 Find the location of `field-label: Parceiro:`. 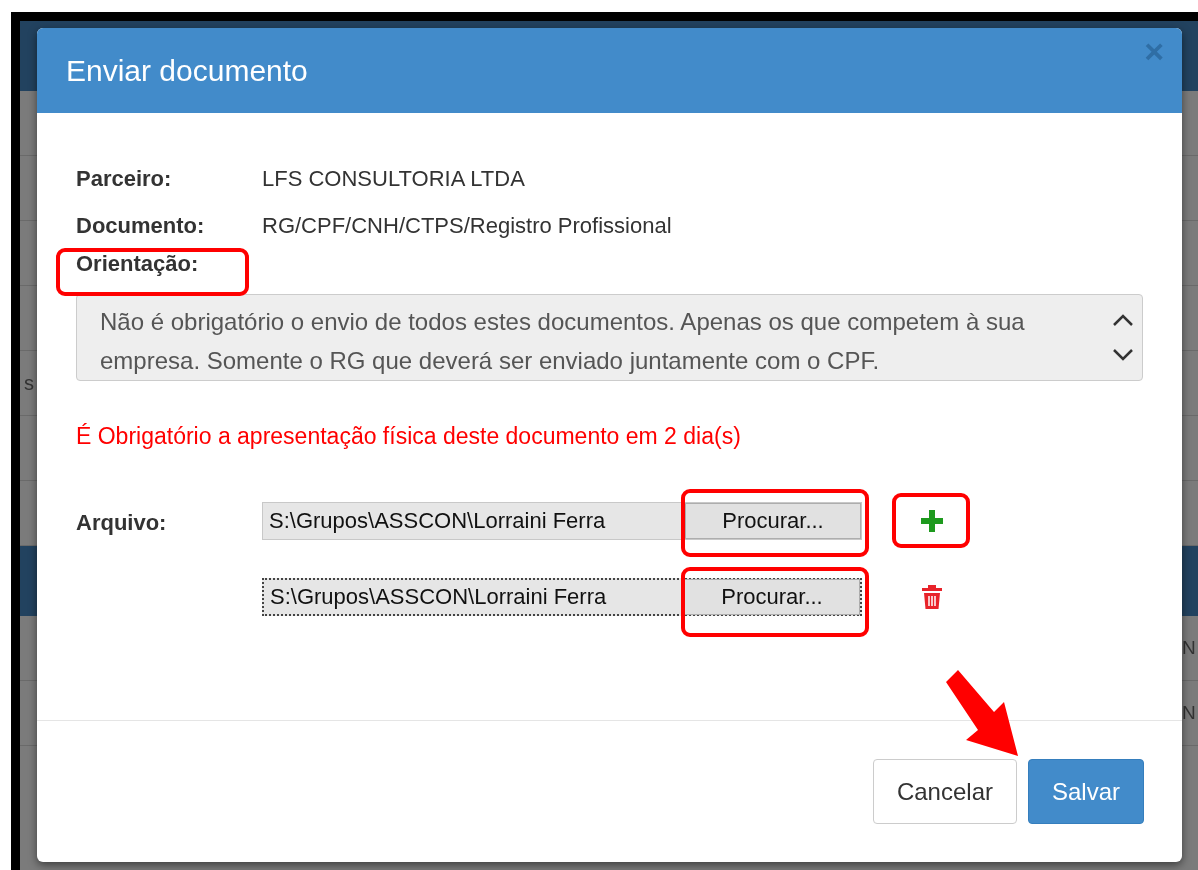

field-label: Parceiro: is located at coordinates (124, 178).